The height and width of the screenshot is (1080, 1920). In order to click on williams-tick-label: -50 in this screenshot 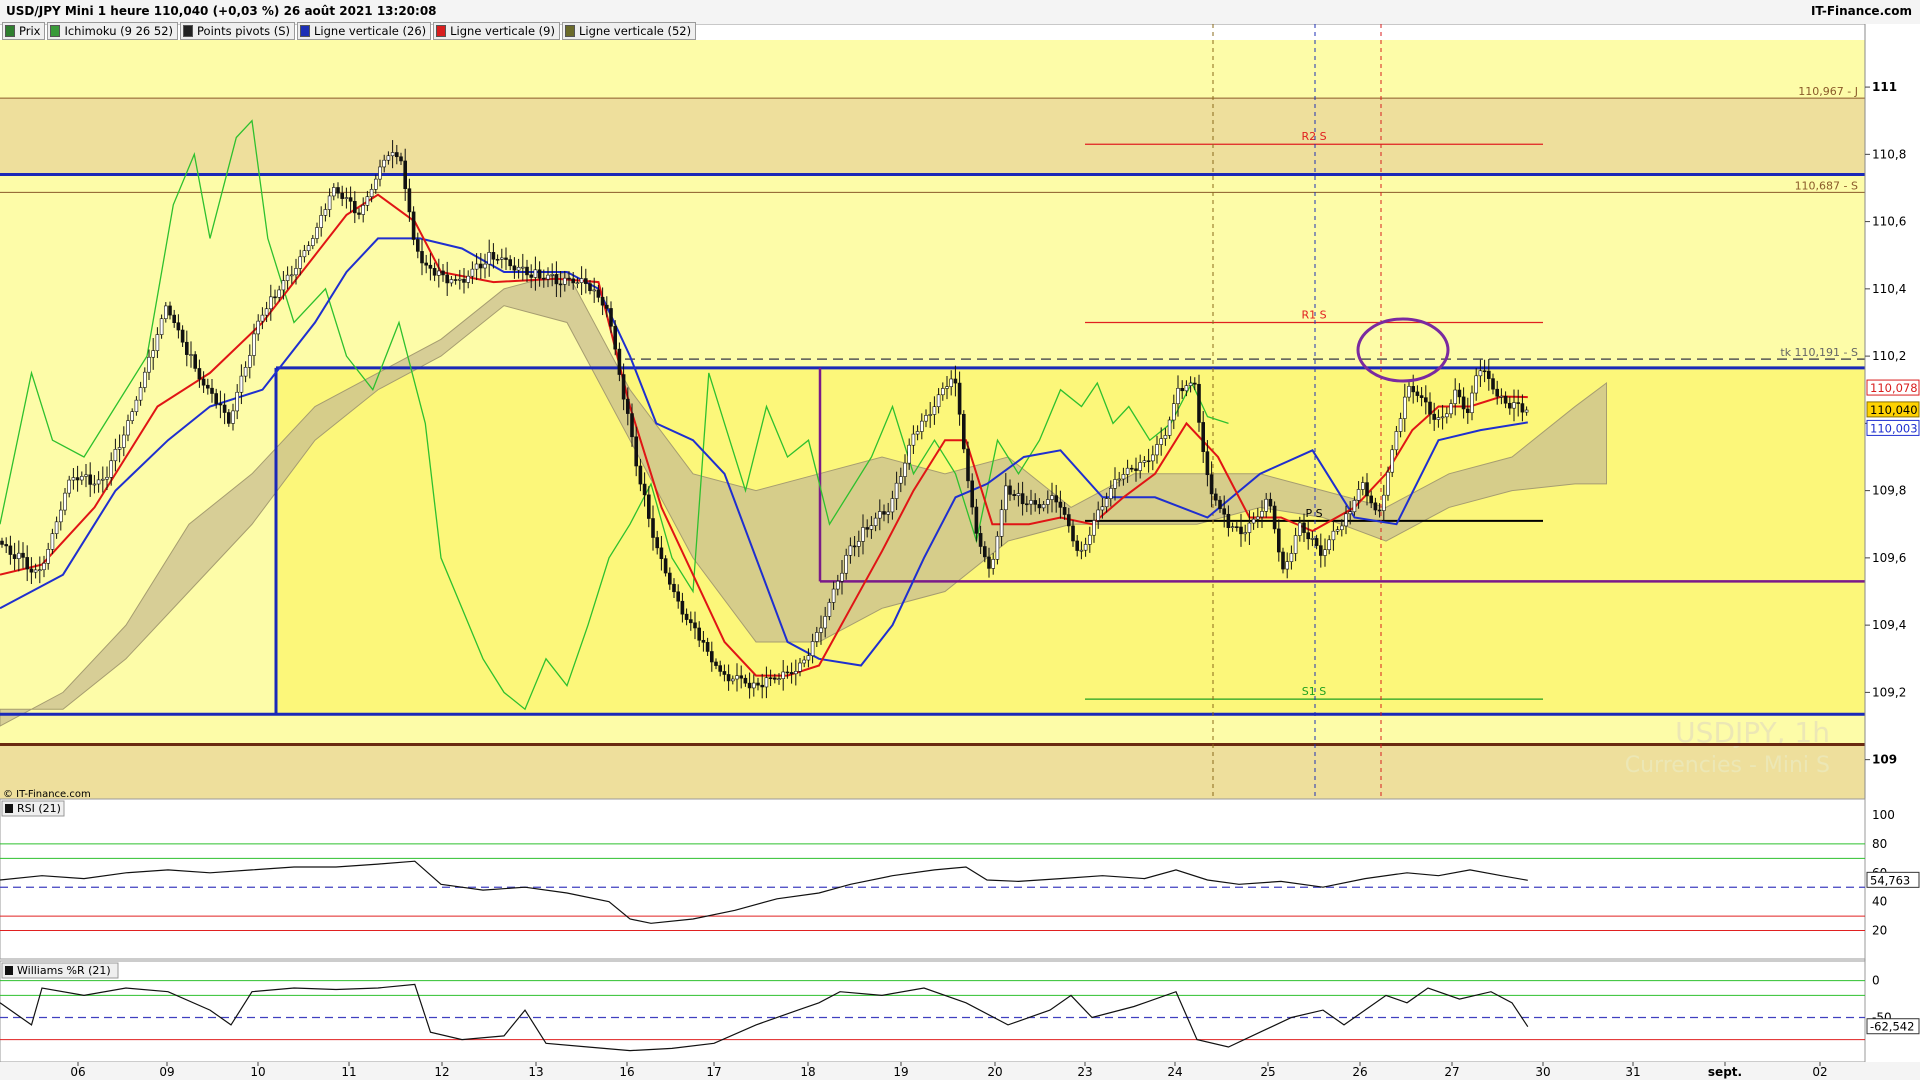, I will do `click(1882, 1018)`.